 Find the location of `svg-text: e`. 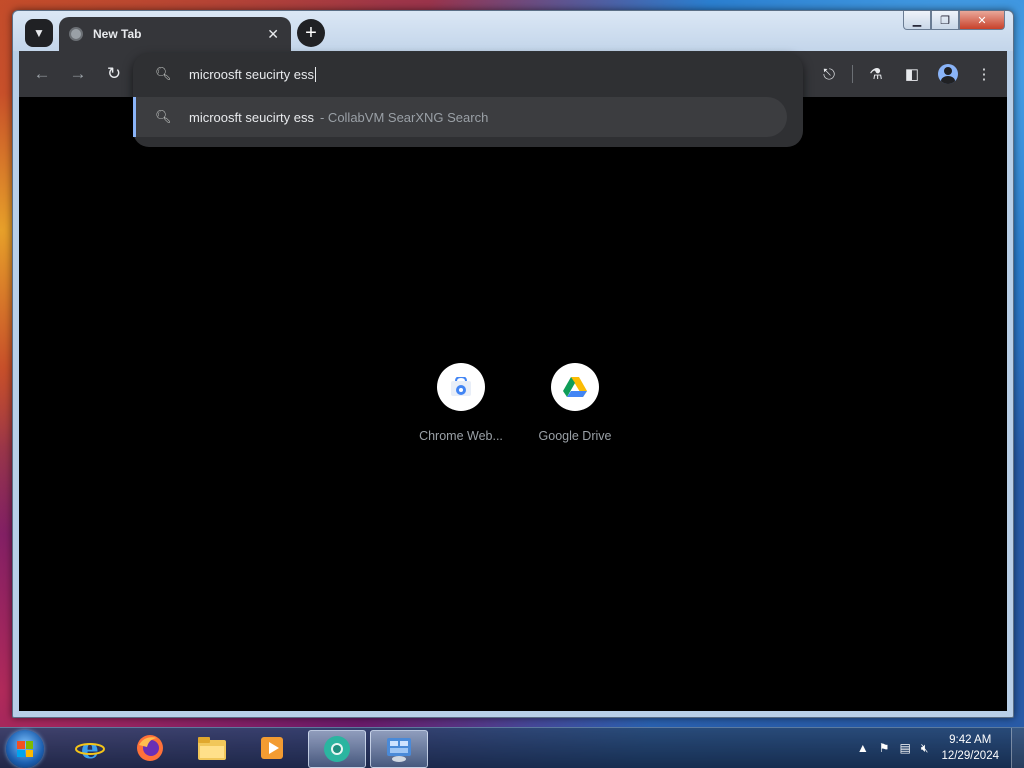

svg-text: e is located at coordinates (90, 748).